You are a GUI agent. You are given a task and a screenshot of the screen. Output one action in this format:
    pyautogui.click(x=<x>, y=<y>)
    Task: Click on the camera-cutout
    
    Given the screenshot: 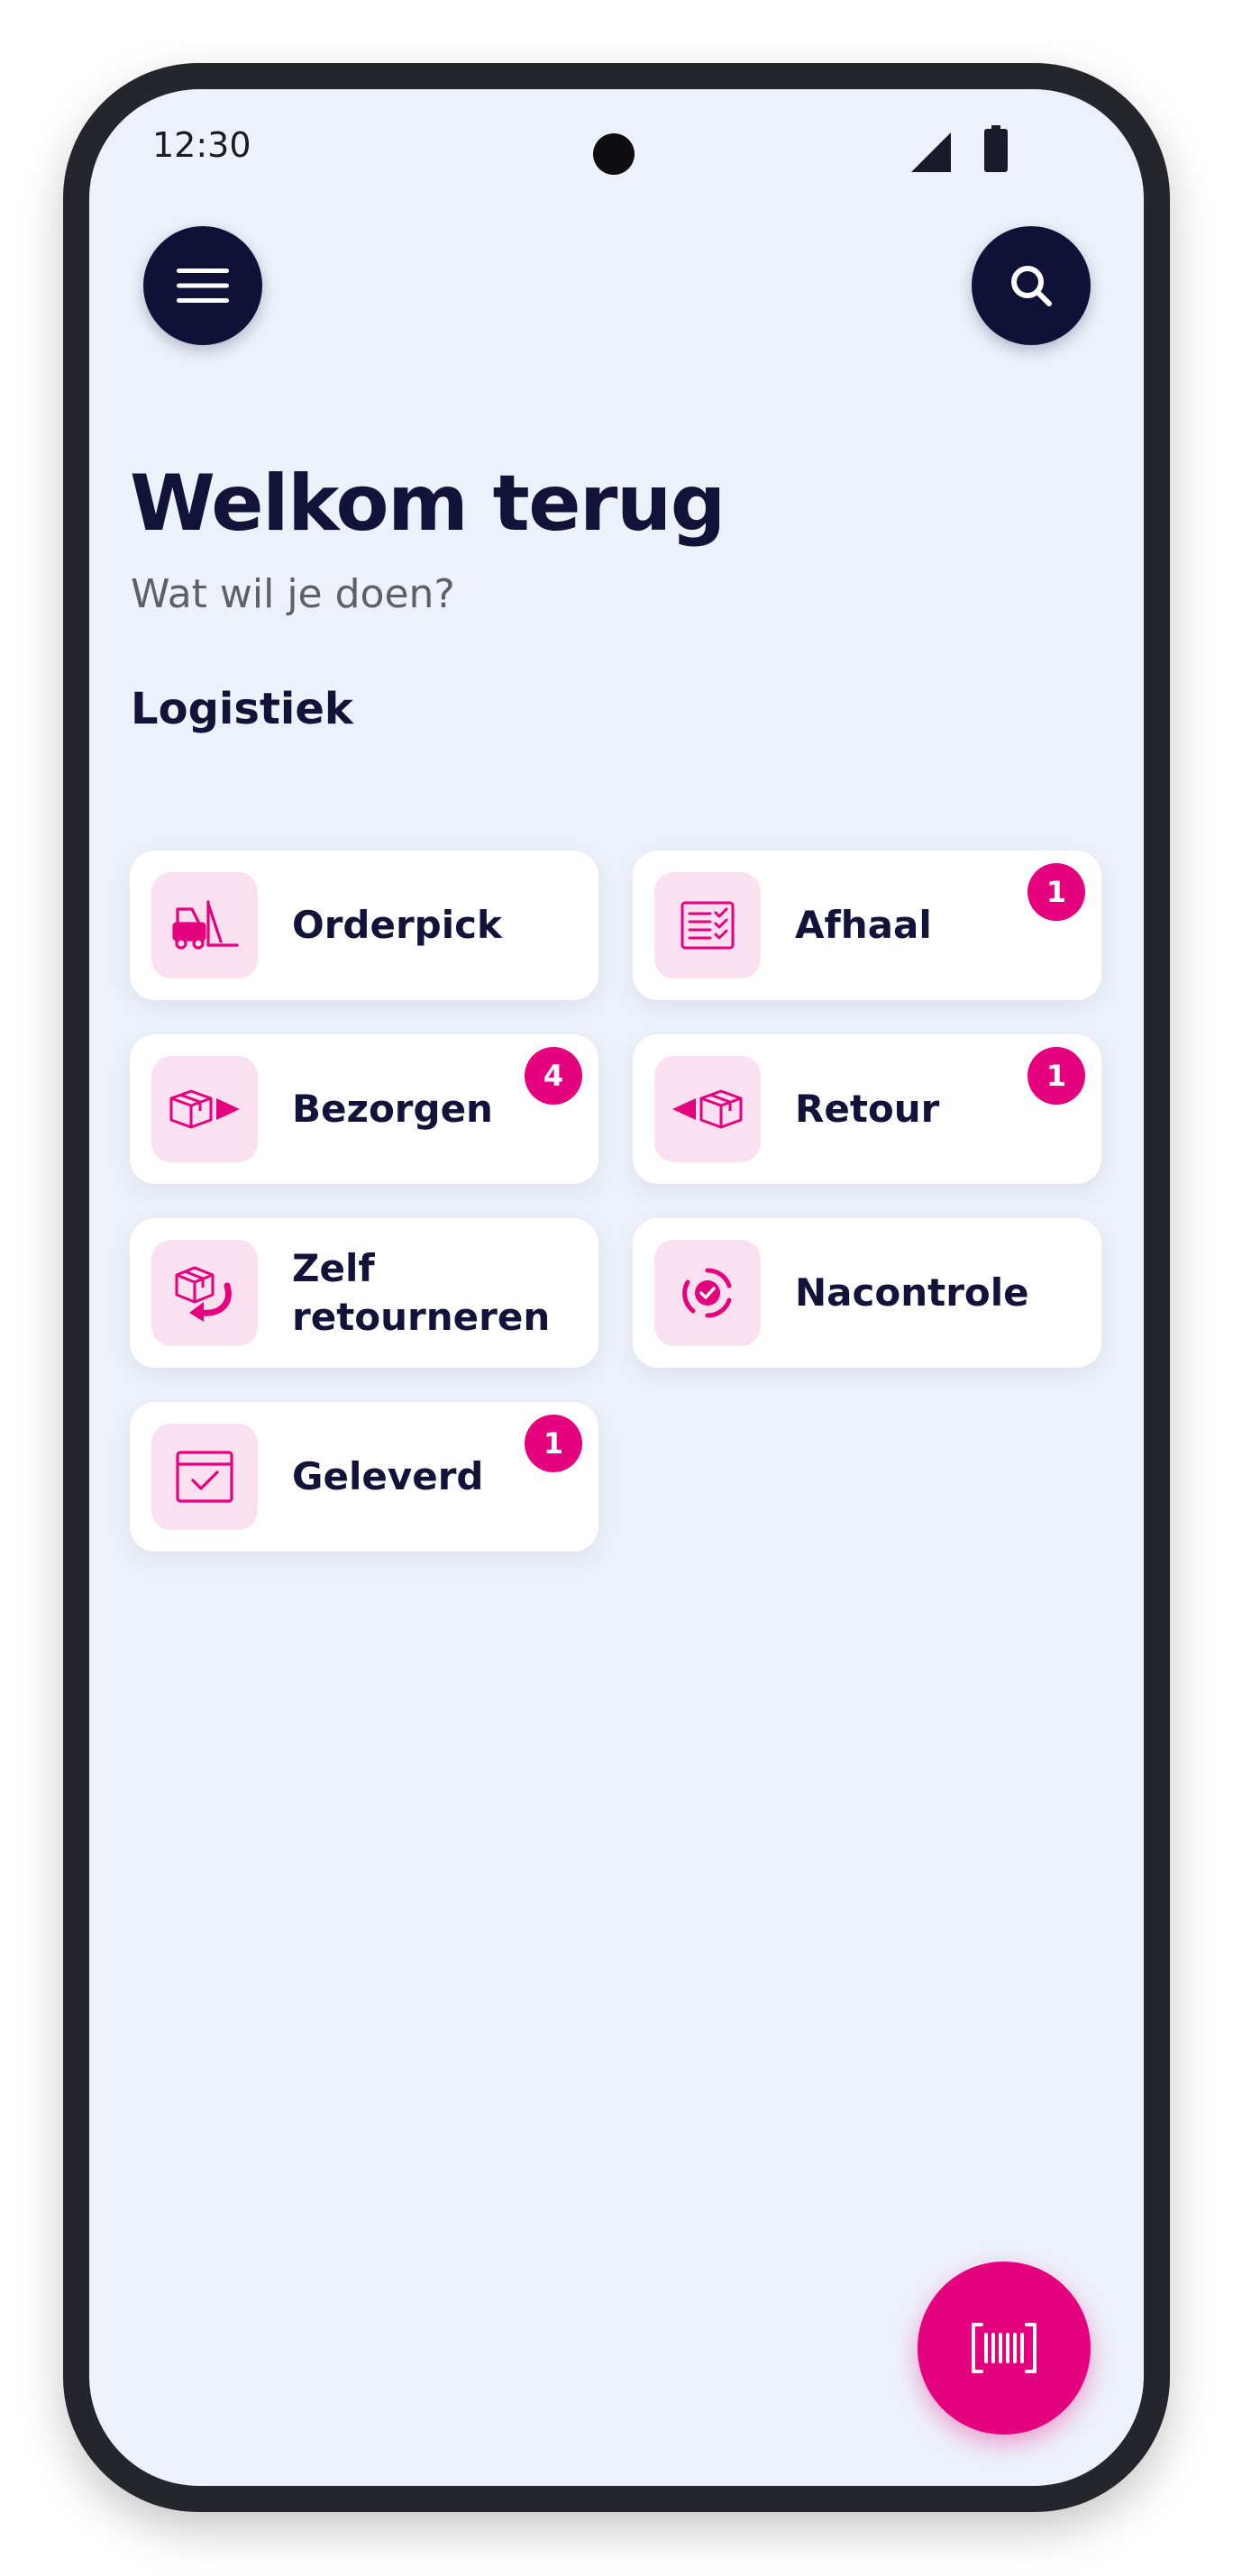 What is the action you would take?
    pyautogui.click(x=614, y=154)
    